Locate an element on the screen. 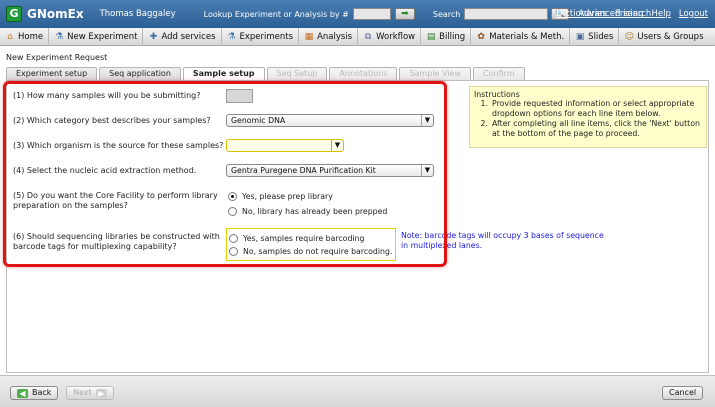  footer-bar: ◀ Back Next ▶ Cancel is located at coordinates (357, 391).